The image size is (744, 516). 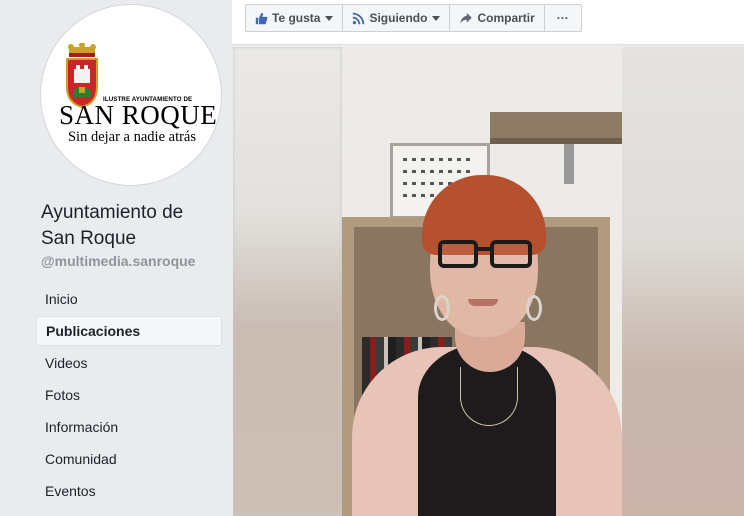 What do you see at coordinates (489, 396) in the screenshot?
I see `person-necklace` at bounding box center [489, 396].